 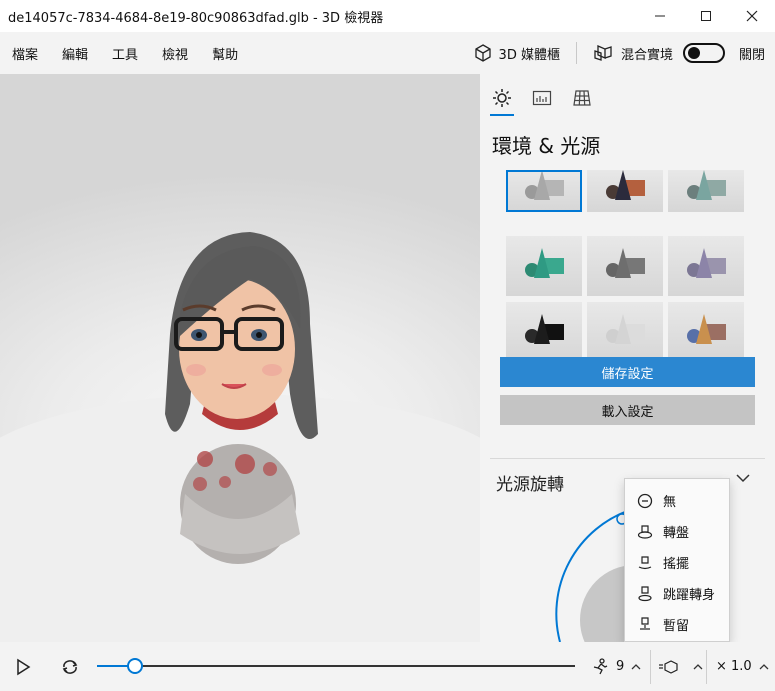 I want to click on menu-tools: 工具, so click(x=125, y=53).